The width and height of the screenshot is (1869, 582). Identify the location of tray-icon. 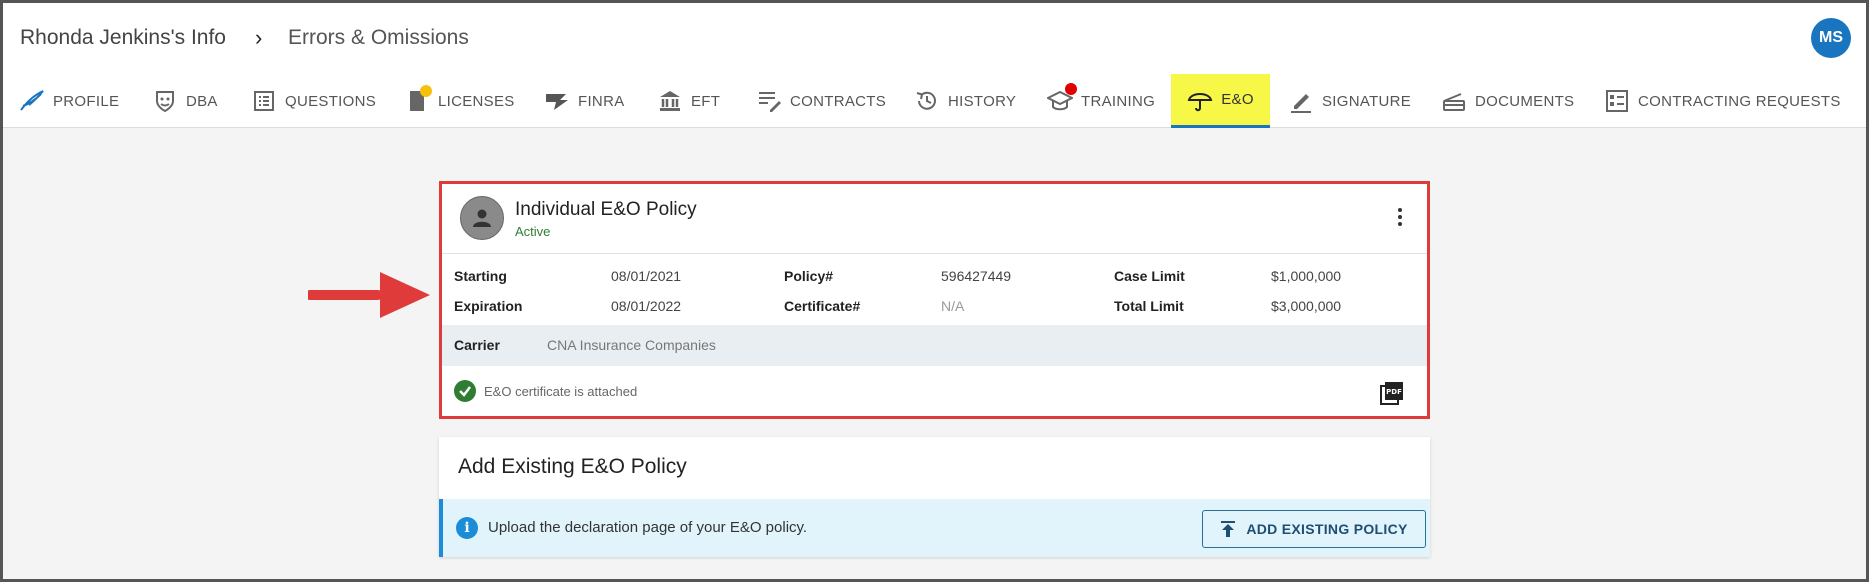
(1454, 102).